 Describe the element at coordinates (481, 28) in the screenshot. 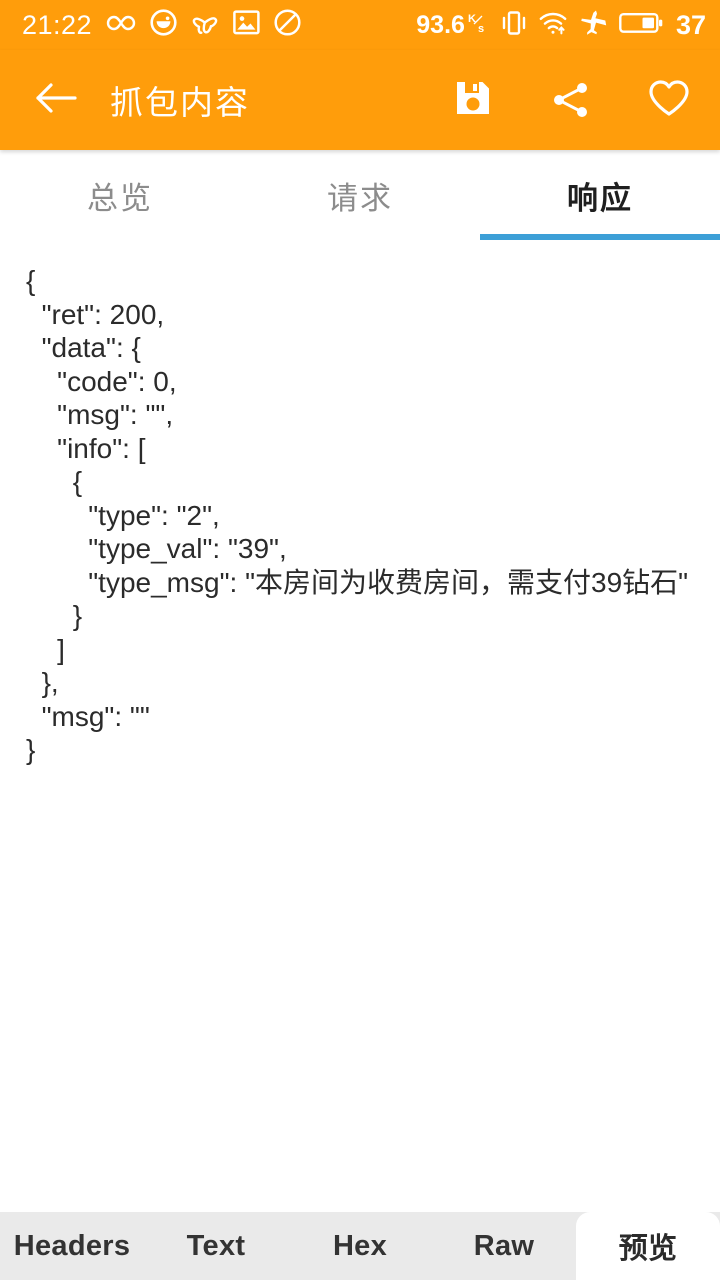

I see `svg-text: s` at that location.